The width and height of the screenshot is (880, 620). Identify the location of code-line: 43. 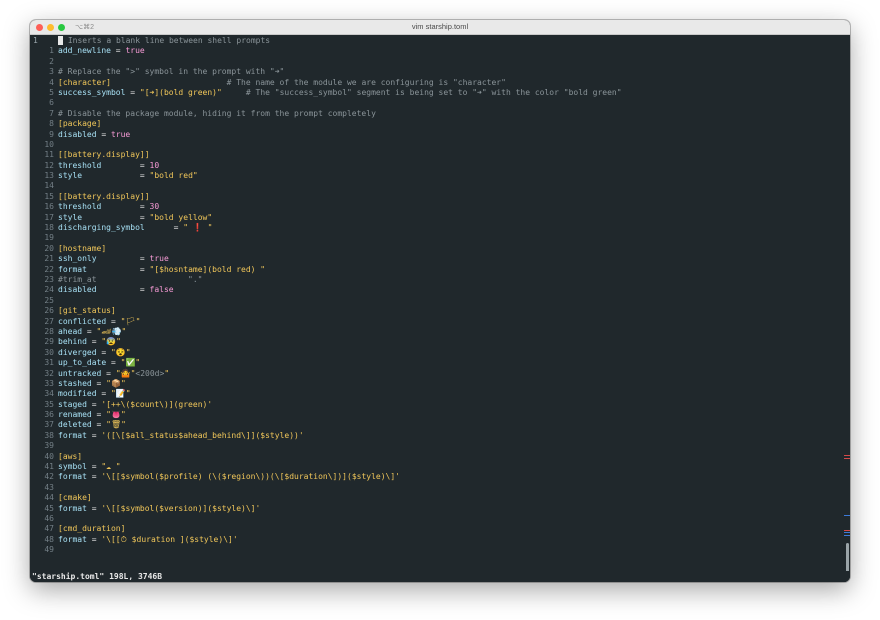
(437, 488).